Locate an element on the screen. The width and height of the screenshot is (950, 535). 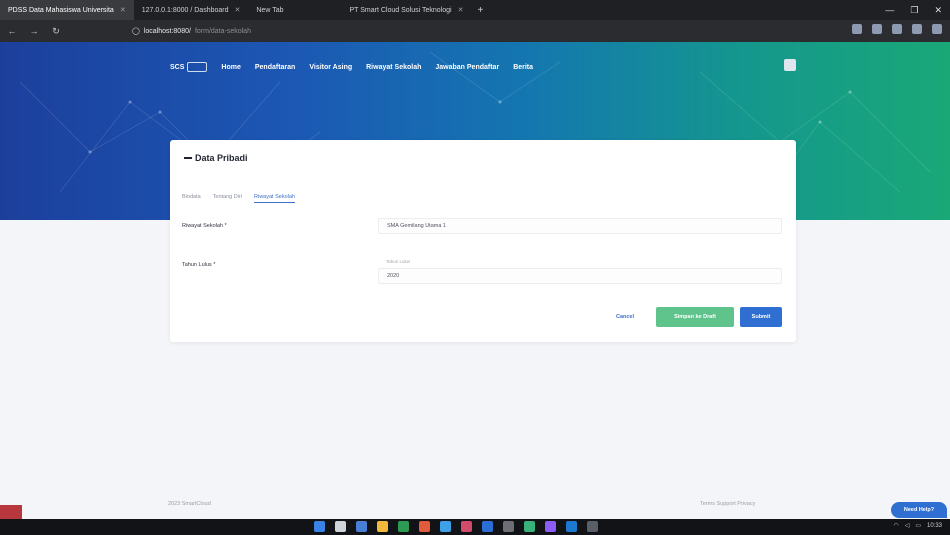
tab-label: PDSS Data Mahasiswa Universita is located at coordinates (61, 10).